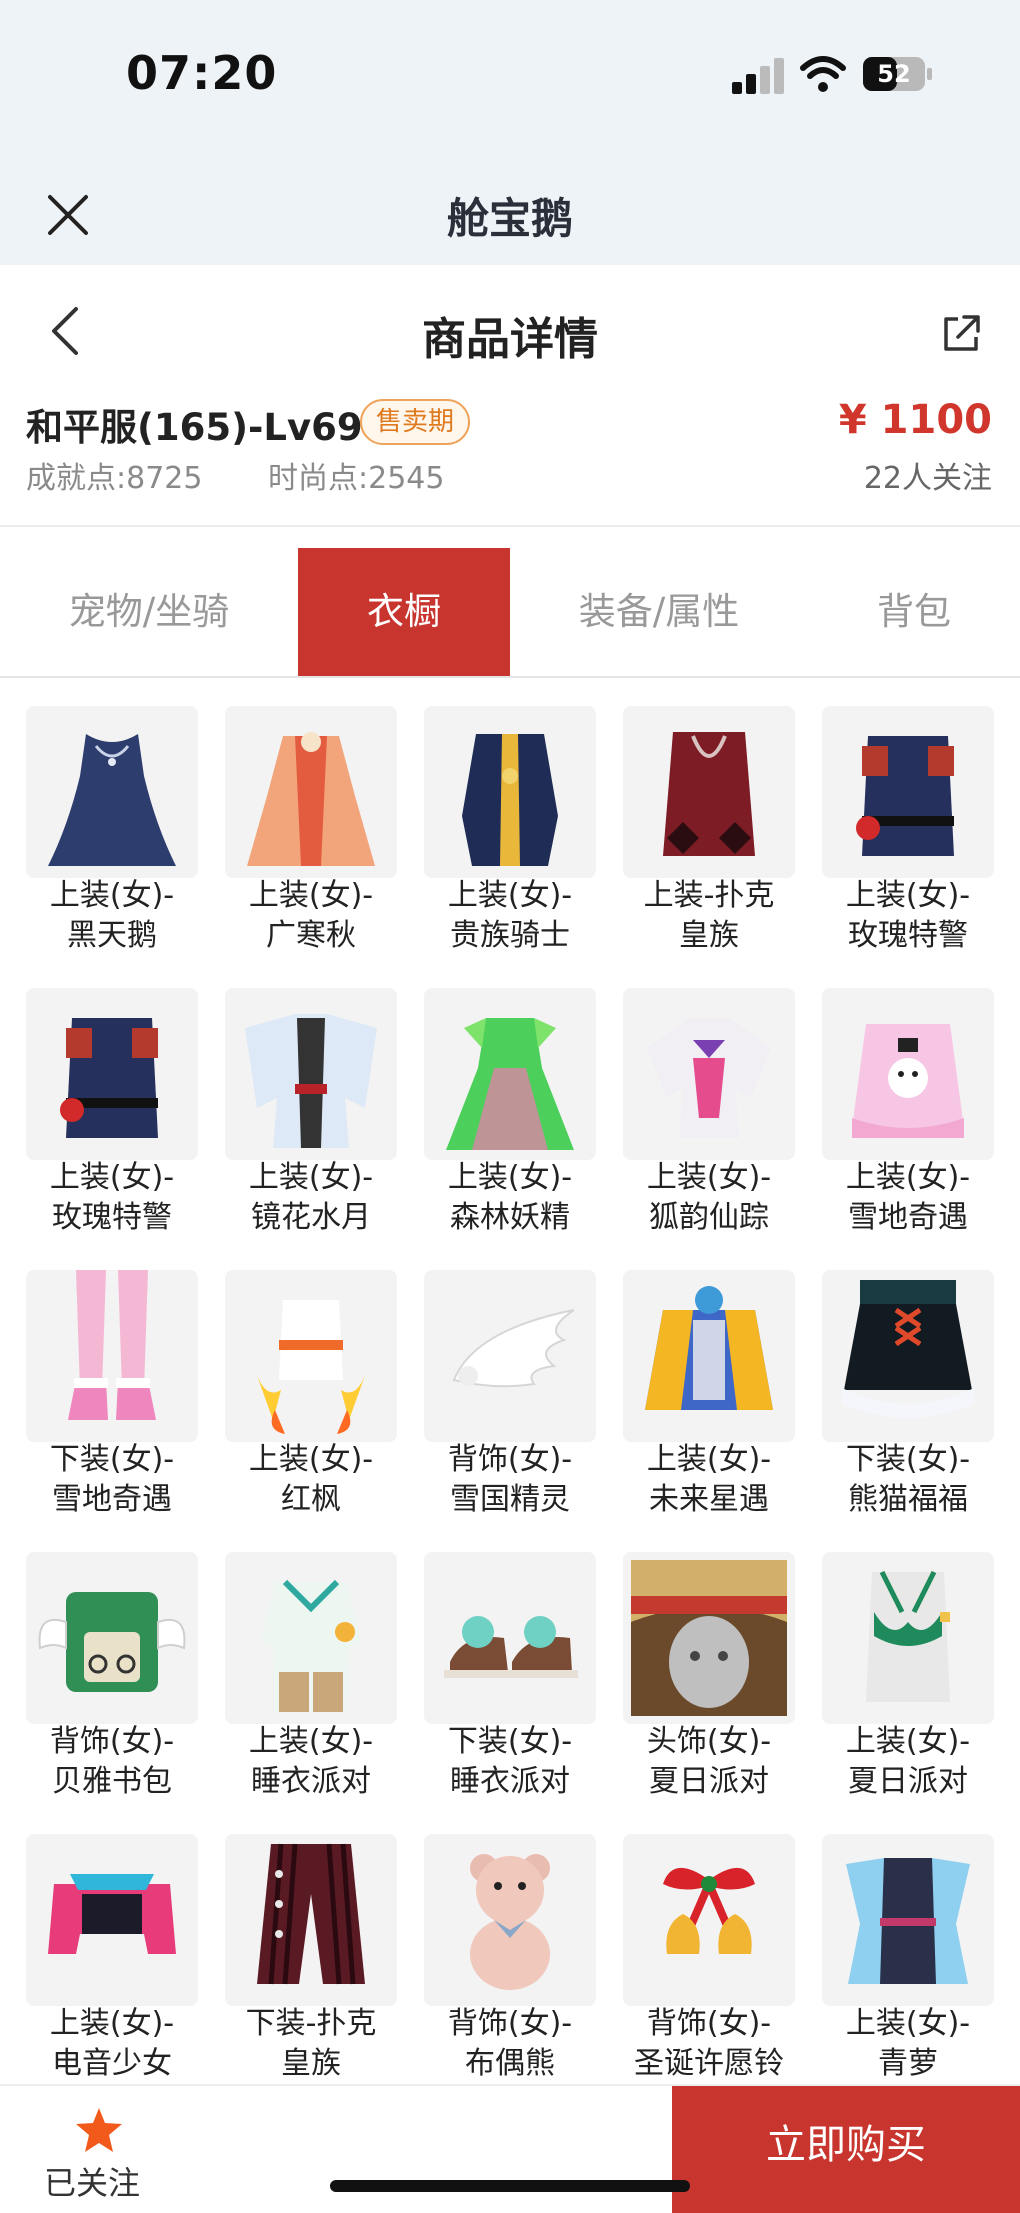 The width and height of the screenshot is (1020, 2213). Describe the element at coordinates (659, 612) in the screenshot. I see `tab-equipment-attributes: 装备/属性` at that location.